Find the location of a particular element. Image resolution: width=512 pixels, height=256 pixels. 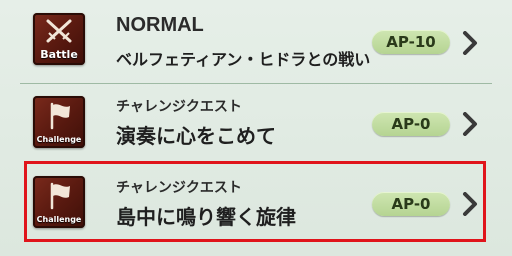

battle-badge: Battle is located at coordinates (59, 39).